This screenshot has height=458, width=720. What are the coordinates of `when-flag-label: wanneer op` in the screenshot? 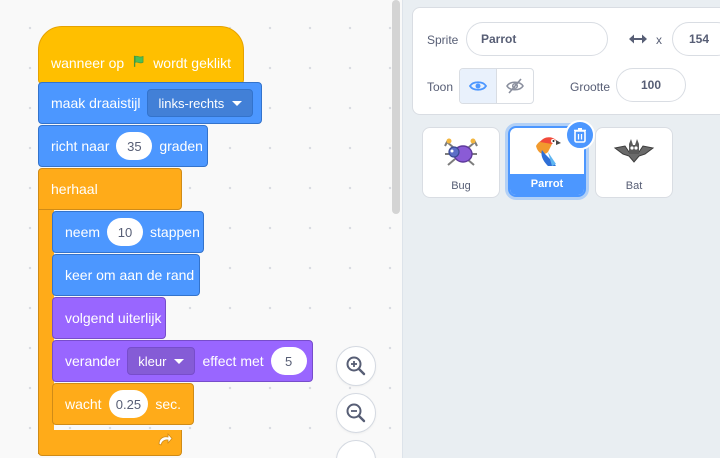 It's located at (88, 63).